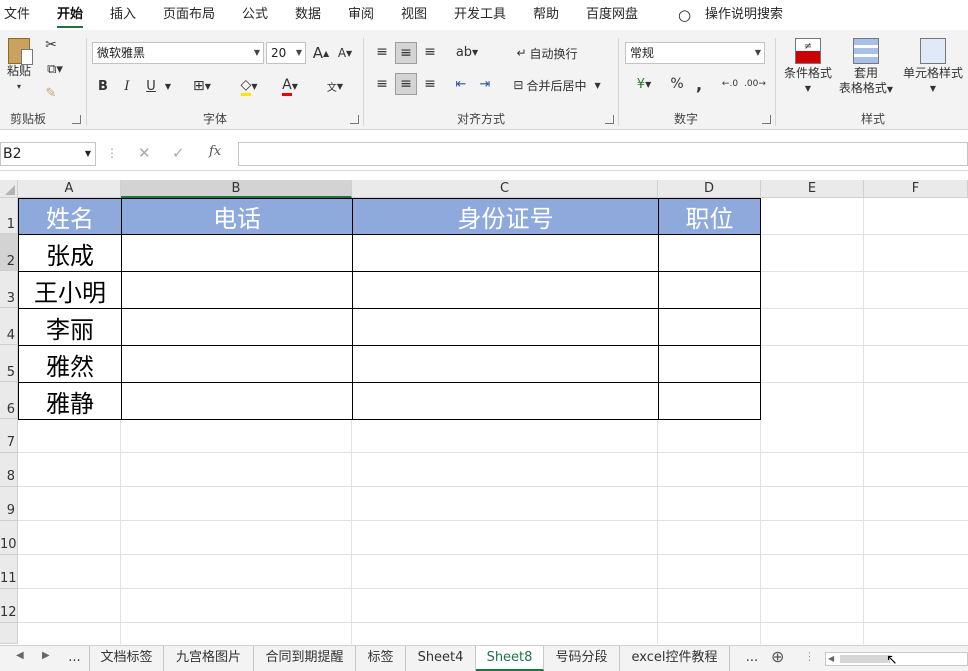 The height and width of the screenshot is (671, 968). Describe the element at coordinates (831, 659) in the screenshot. I see `scroll-left-arrow-icon: ◀` at that location.